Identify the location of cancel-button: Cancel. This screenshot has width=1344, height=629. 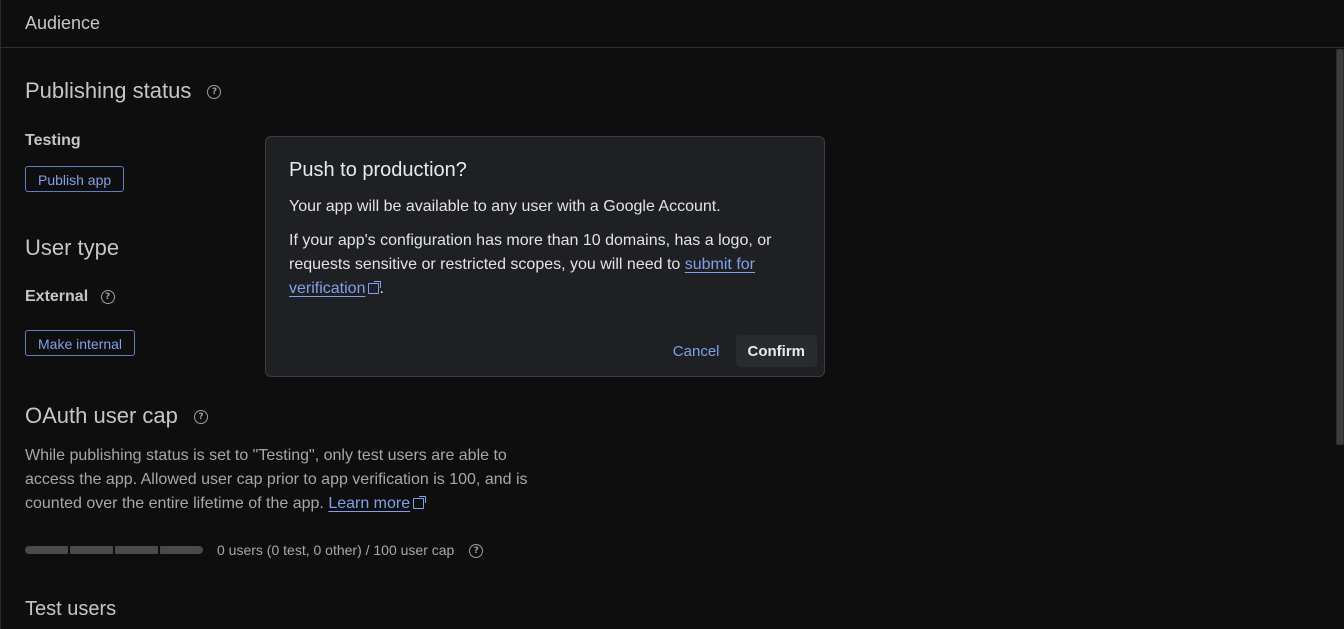
(696, 351).